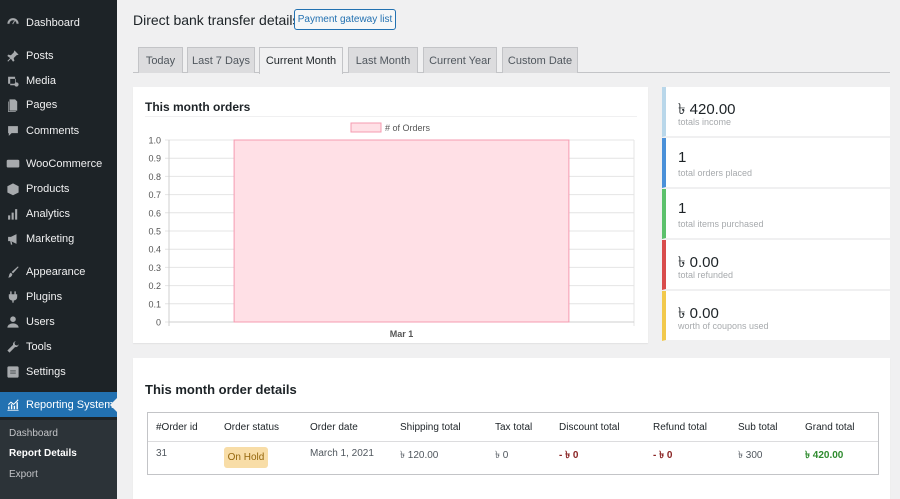 The width and height of the screenshot is (900, 499). I want to click on menu-item-products: Products, so click(58, 188).